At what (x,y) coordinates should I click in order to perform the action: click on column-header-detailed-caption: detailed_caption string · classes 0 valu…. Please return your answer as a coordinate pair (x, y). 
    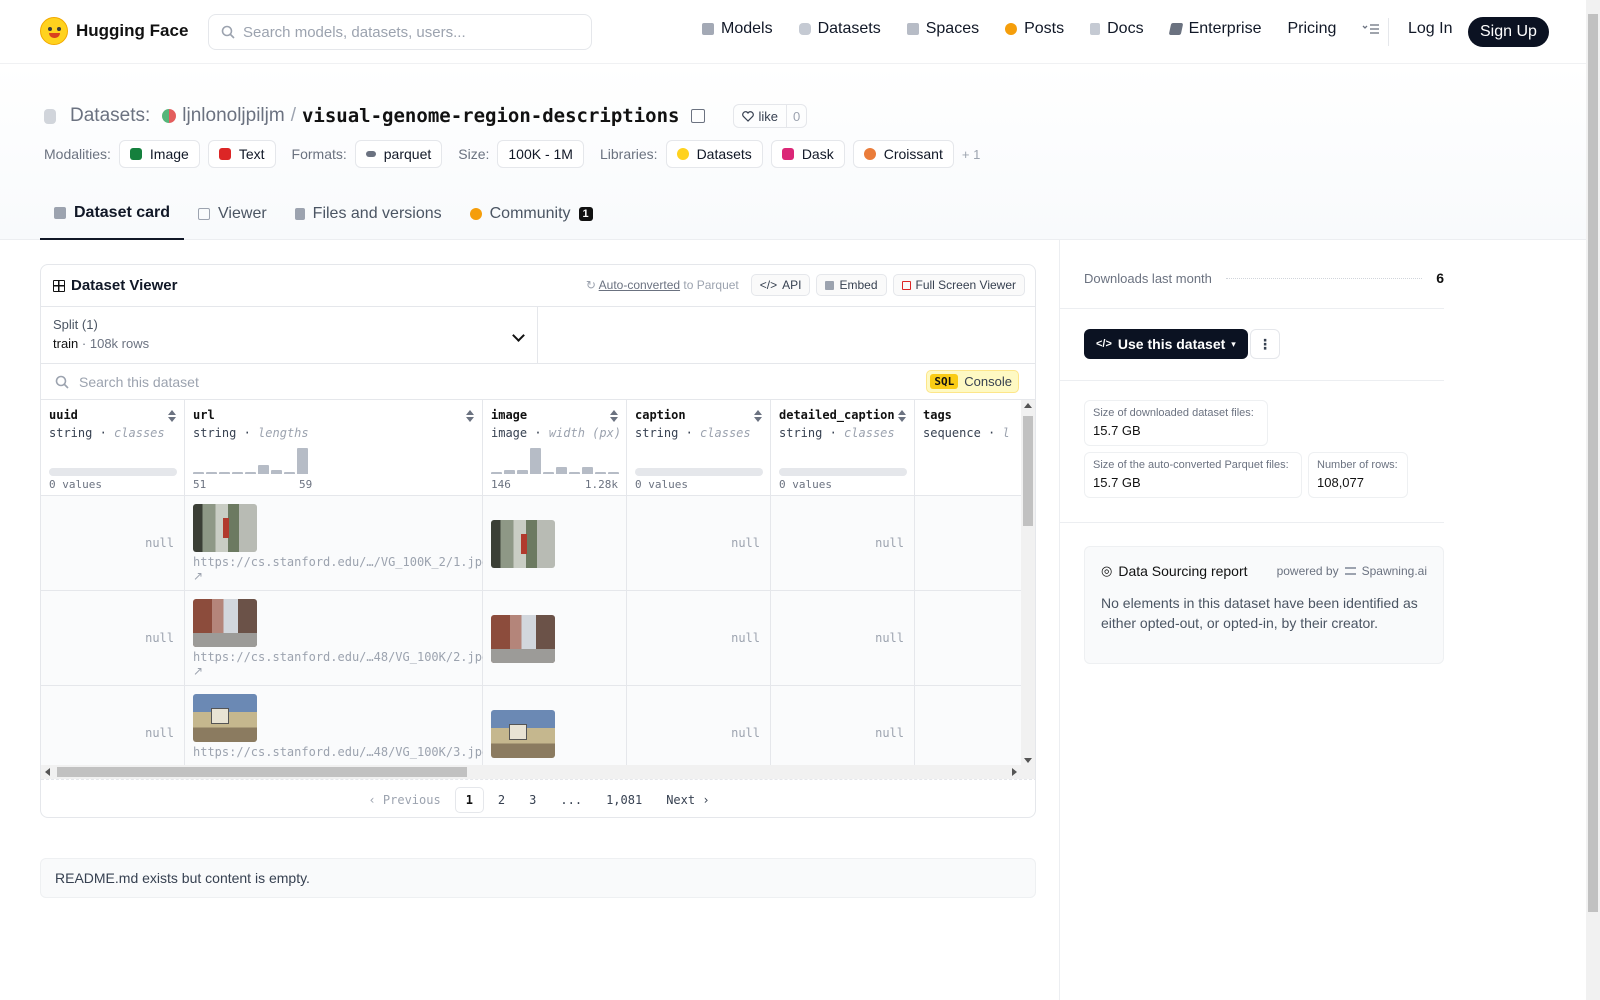
    Looking at the image, I should click on (842, 448).